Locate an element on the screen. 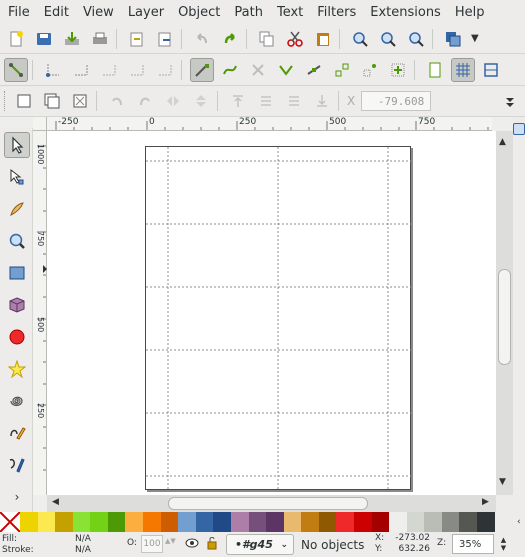 Image resolution: width=525 pixels, height=557 pixels. menu-filters: Filters is located at coordinates (336, 12).